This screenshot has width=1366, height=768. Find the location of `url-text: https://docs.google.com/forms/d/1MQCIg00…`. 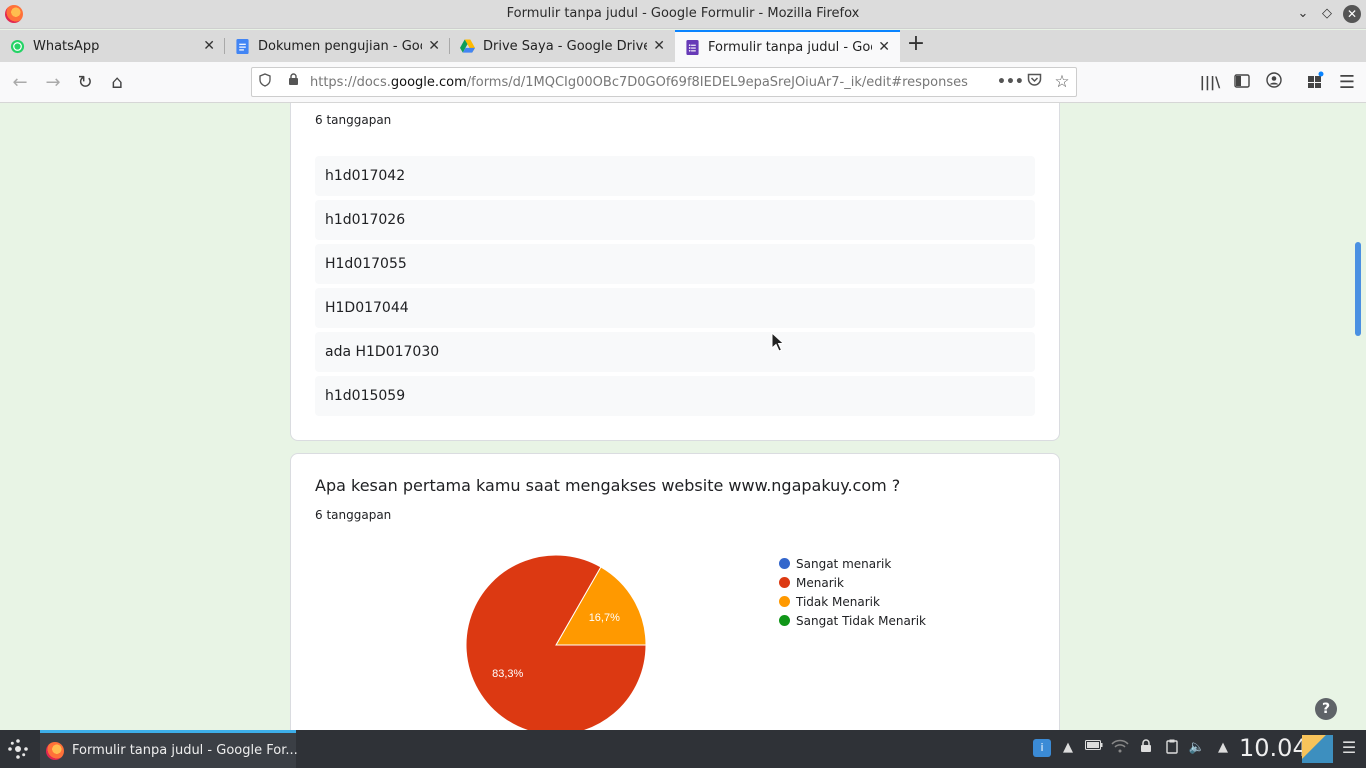

url-text: https://docs.google.com/forms/d/1MQCIg00… is located at coordinates (639, 82).